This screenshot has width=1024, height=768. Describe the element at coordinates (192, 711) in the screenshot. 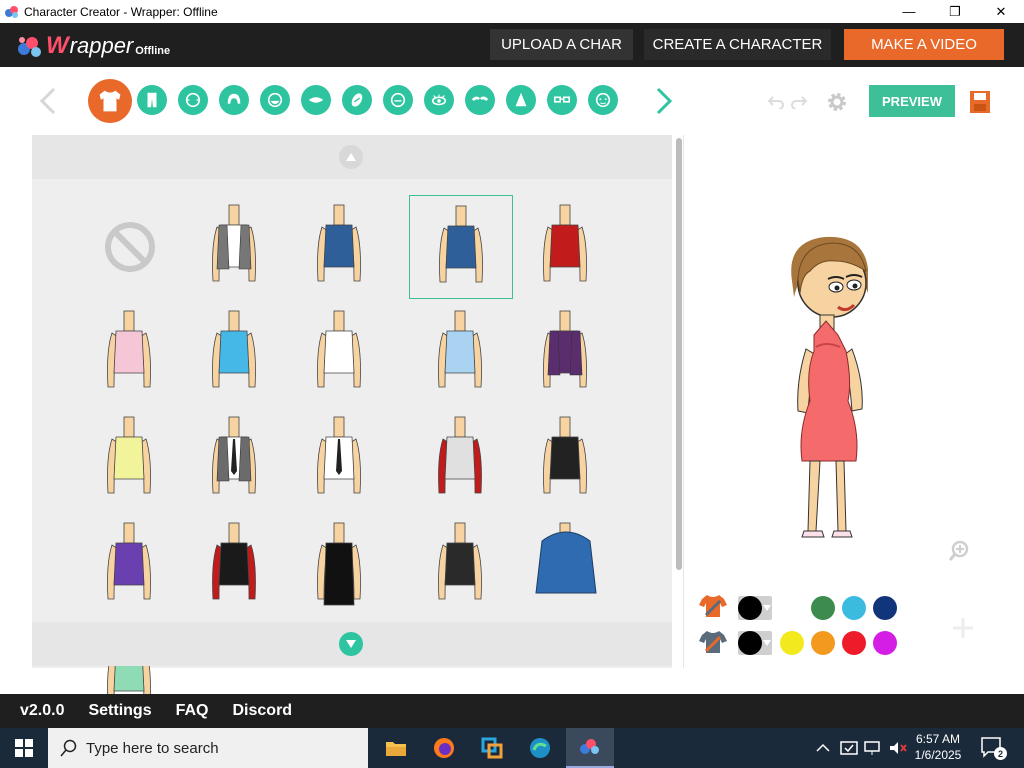

I see `faq-link: FAQ` at that location.